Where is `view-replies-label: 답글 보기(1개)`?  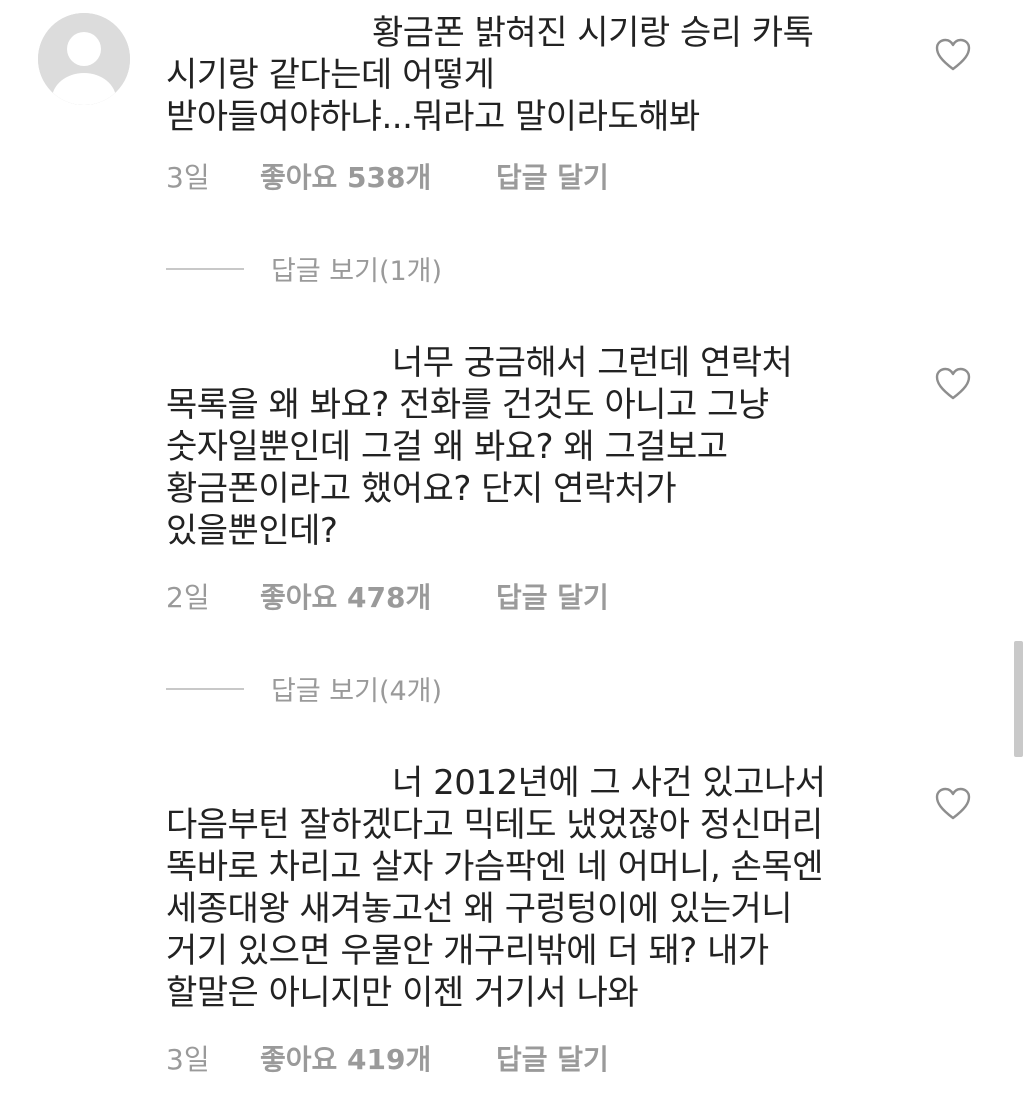
view-replies-label: 답글 보기(1개) is located at coordinates (357, 271).